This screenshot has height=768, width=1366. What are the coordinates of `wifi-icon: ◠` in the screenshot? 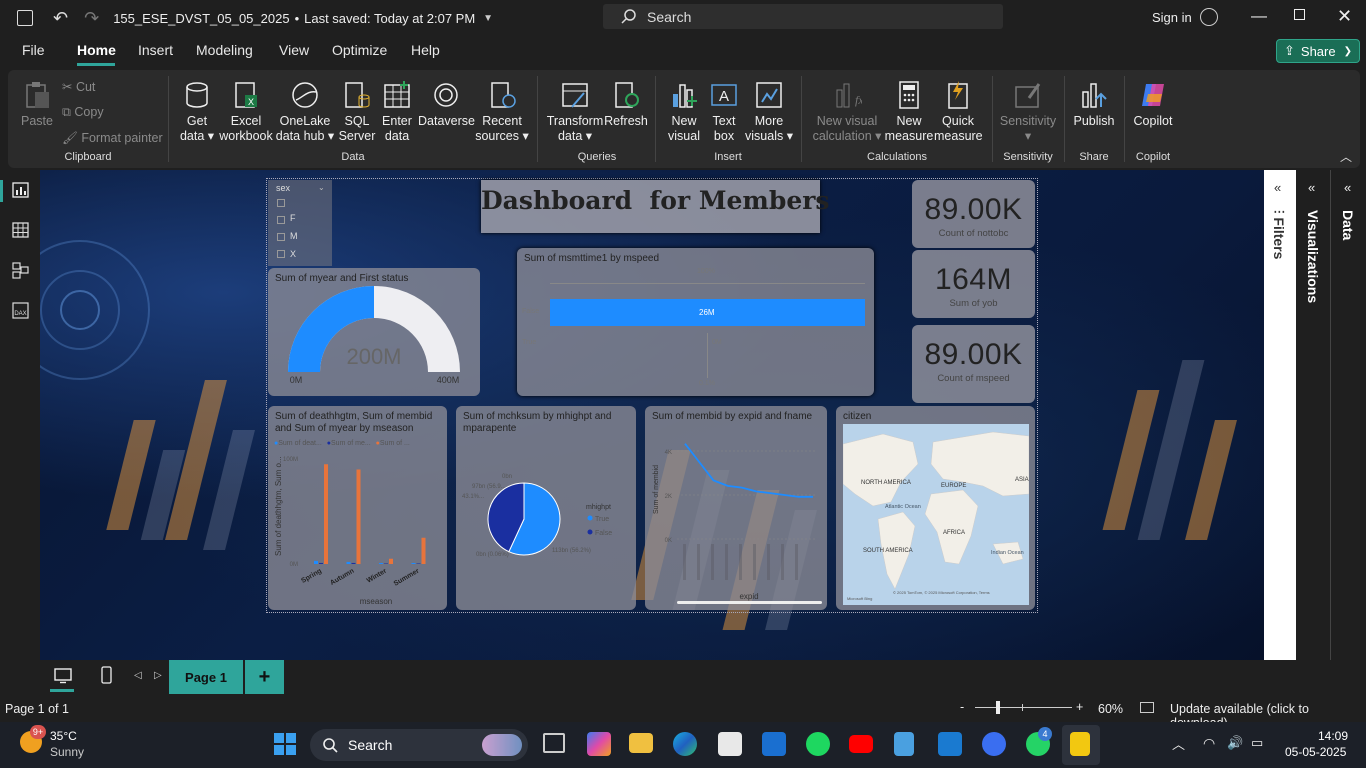 It's located at (1209, 743).